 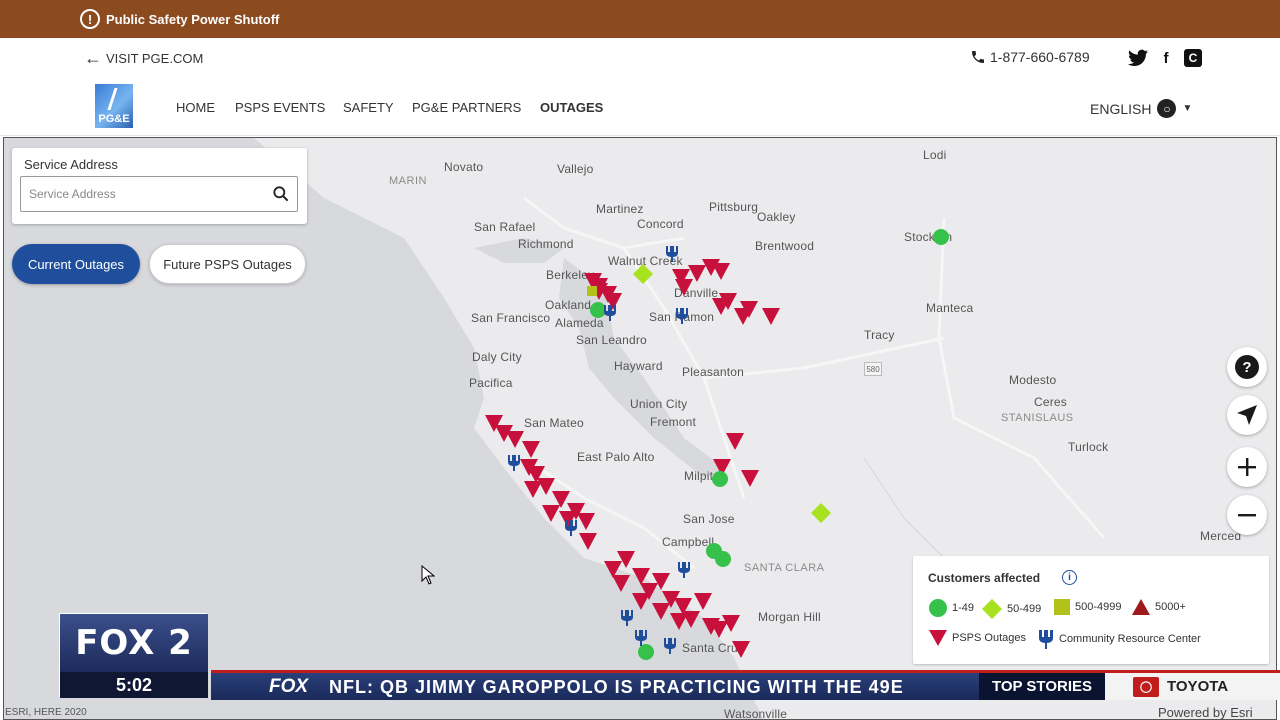 I want to click on top-stories-label: TOP STORIES, so click(x=1042, y=686).